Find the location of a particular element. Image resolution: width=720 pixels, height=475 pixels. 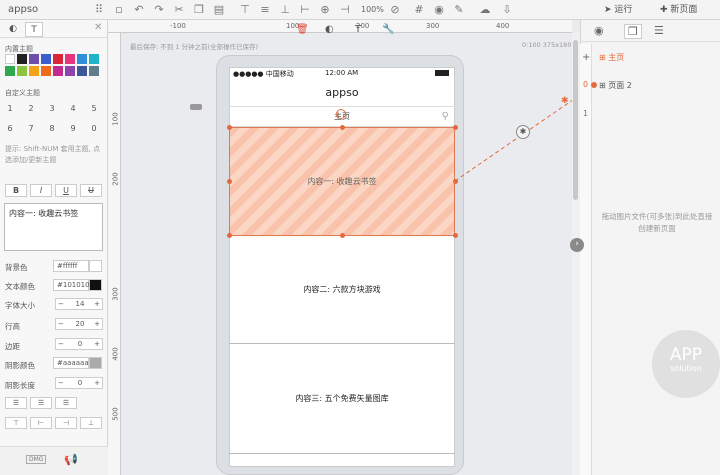

custom-theme-slot: 2 is located at coordinates (31, 108).